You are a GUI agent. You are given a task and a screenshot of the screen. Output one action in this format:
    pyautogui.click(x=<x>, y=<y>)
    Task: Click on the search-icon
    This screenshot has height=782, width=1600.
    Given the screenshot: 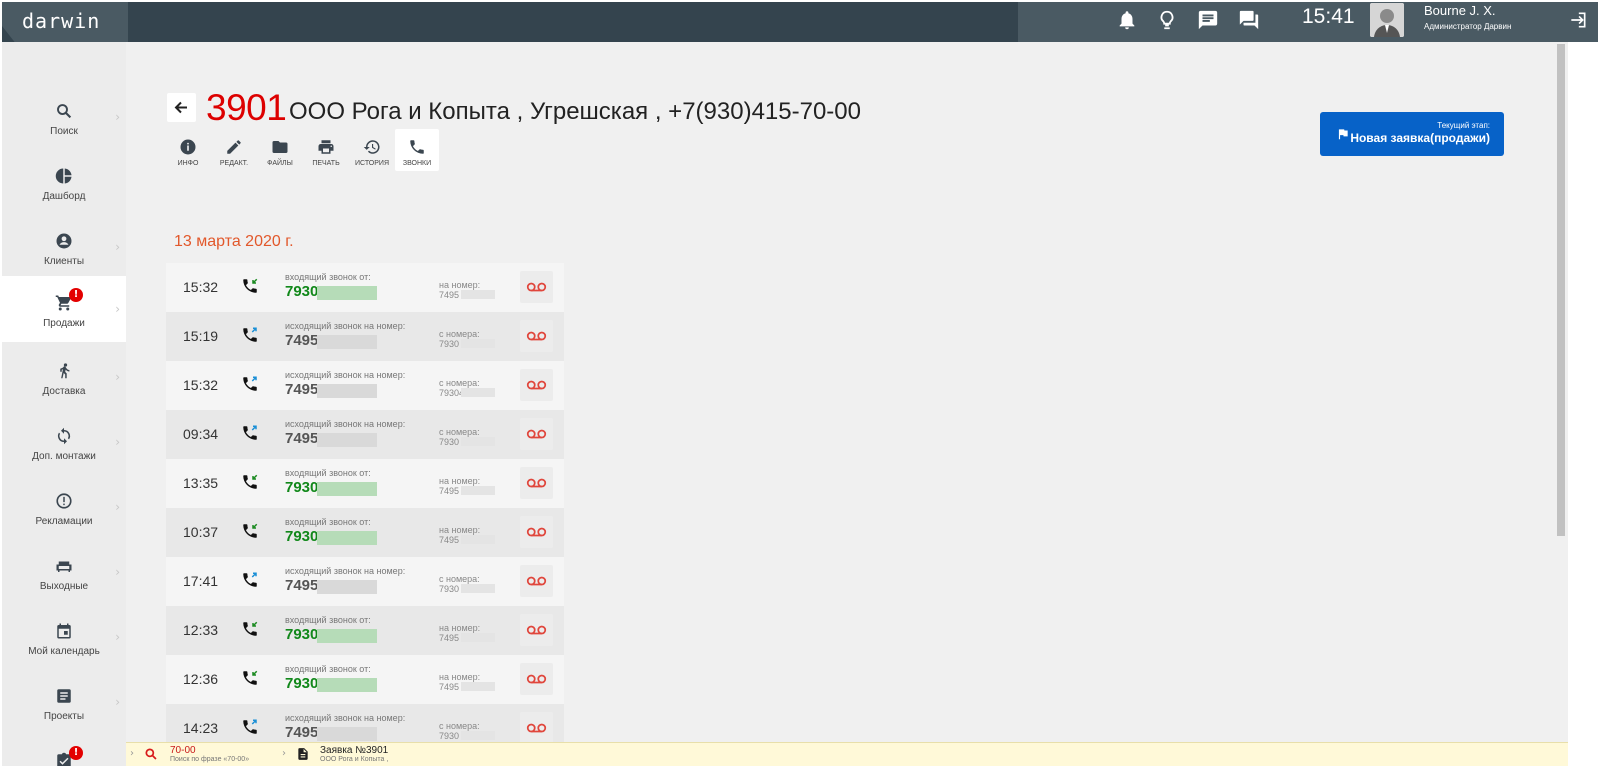 What is the action you would take?
    pyautogui.click(x=151, y=754)
    